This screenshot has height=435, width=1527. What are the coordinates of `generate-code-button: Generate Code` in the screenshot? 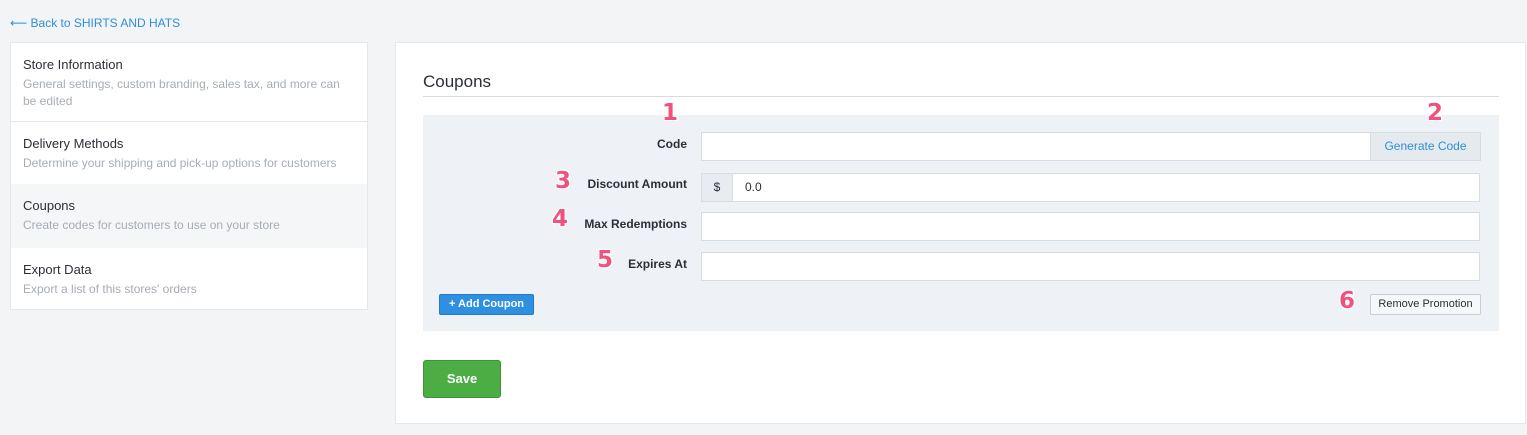 It's located at (1425, 146).